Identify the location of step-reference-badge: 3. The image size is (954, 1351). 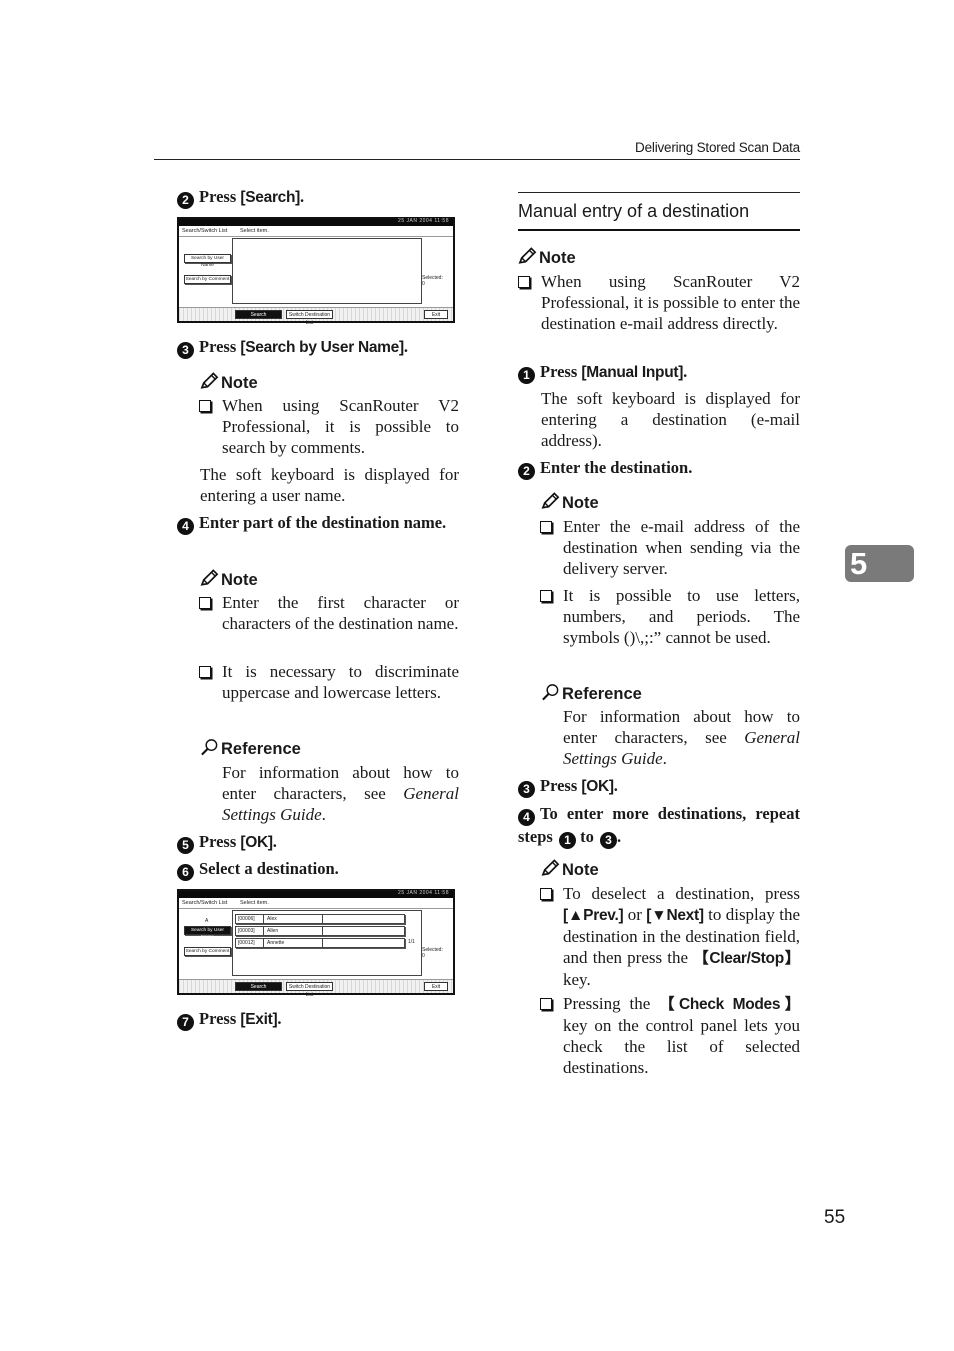
(608, 840).